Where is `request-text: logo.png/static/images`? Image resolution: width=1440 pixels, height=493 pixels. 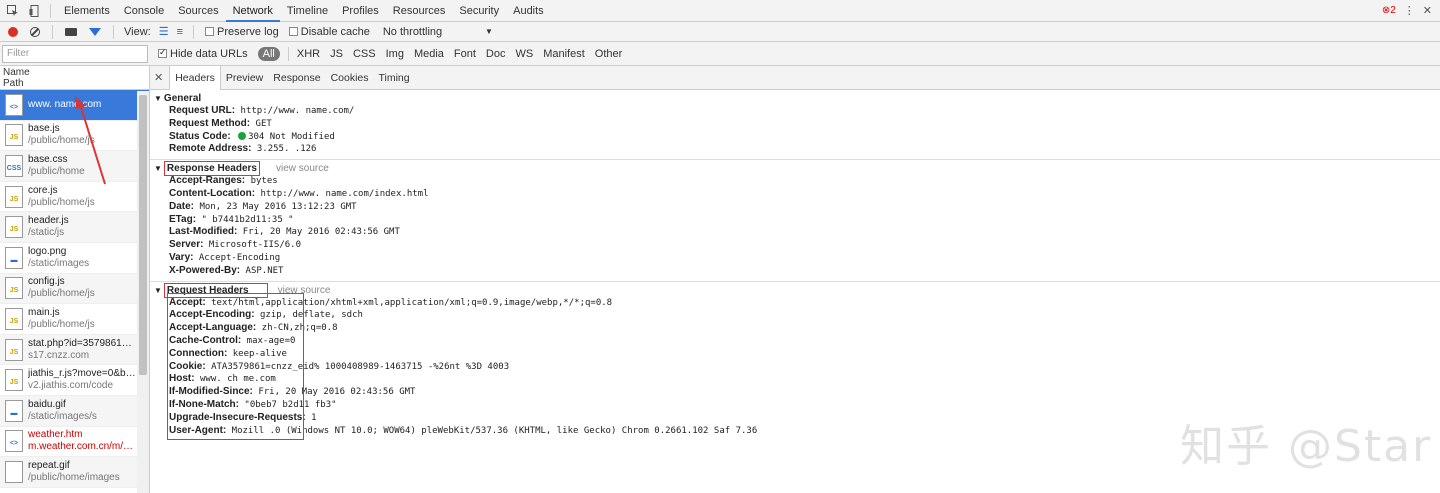 request-text: logo.png/static/images is located at coordinates (82, 258).